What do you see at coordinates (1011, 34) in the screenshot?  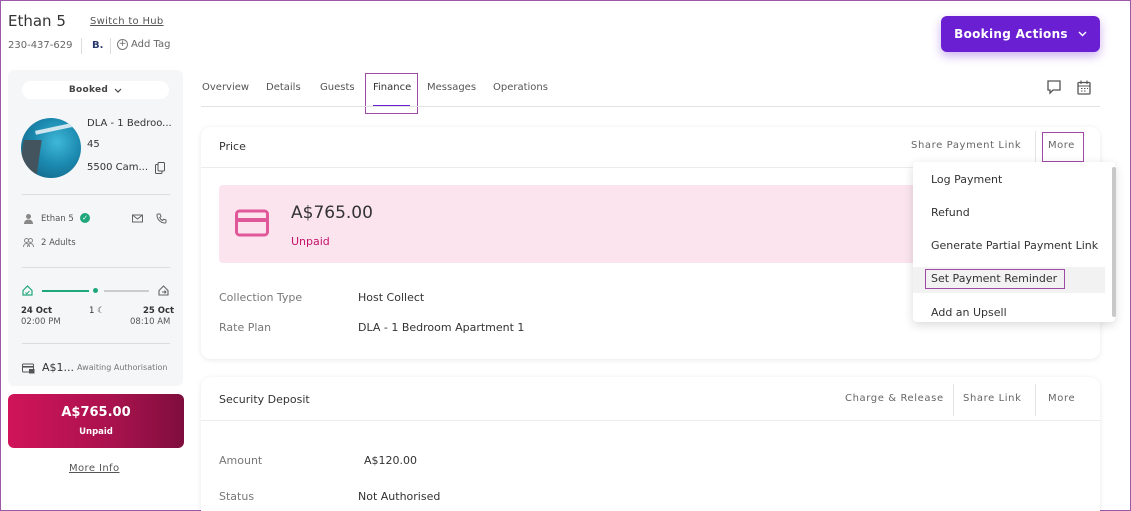 I see `booking-actions-label: Booking Actions` at bounding box center [1011, 34].